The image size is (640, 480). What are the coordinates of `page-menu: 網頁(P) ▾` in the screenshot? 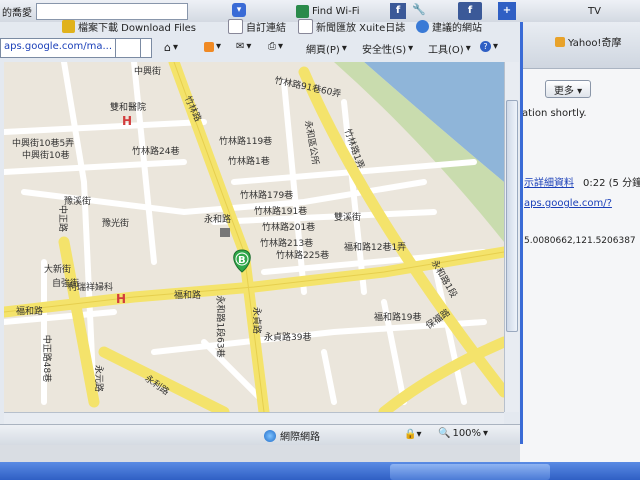 It's located at (326, 48).